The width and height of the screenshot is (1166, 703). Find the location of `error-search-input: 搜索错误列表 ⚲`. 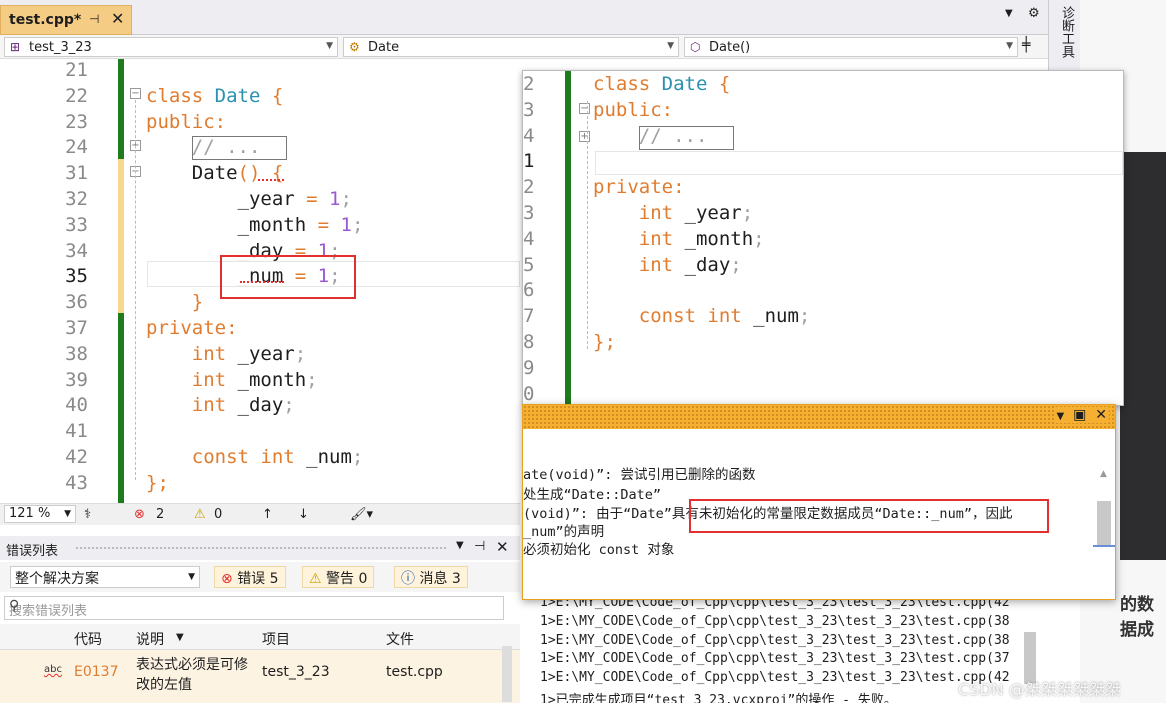

error-search-input: 搜索错误列表 ⚲ is located at coordinates (254, 608).